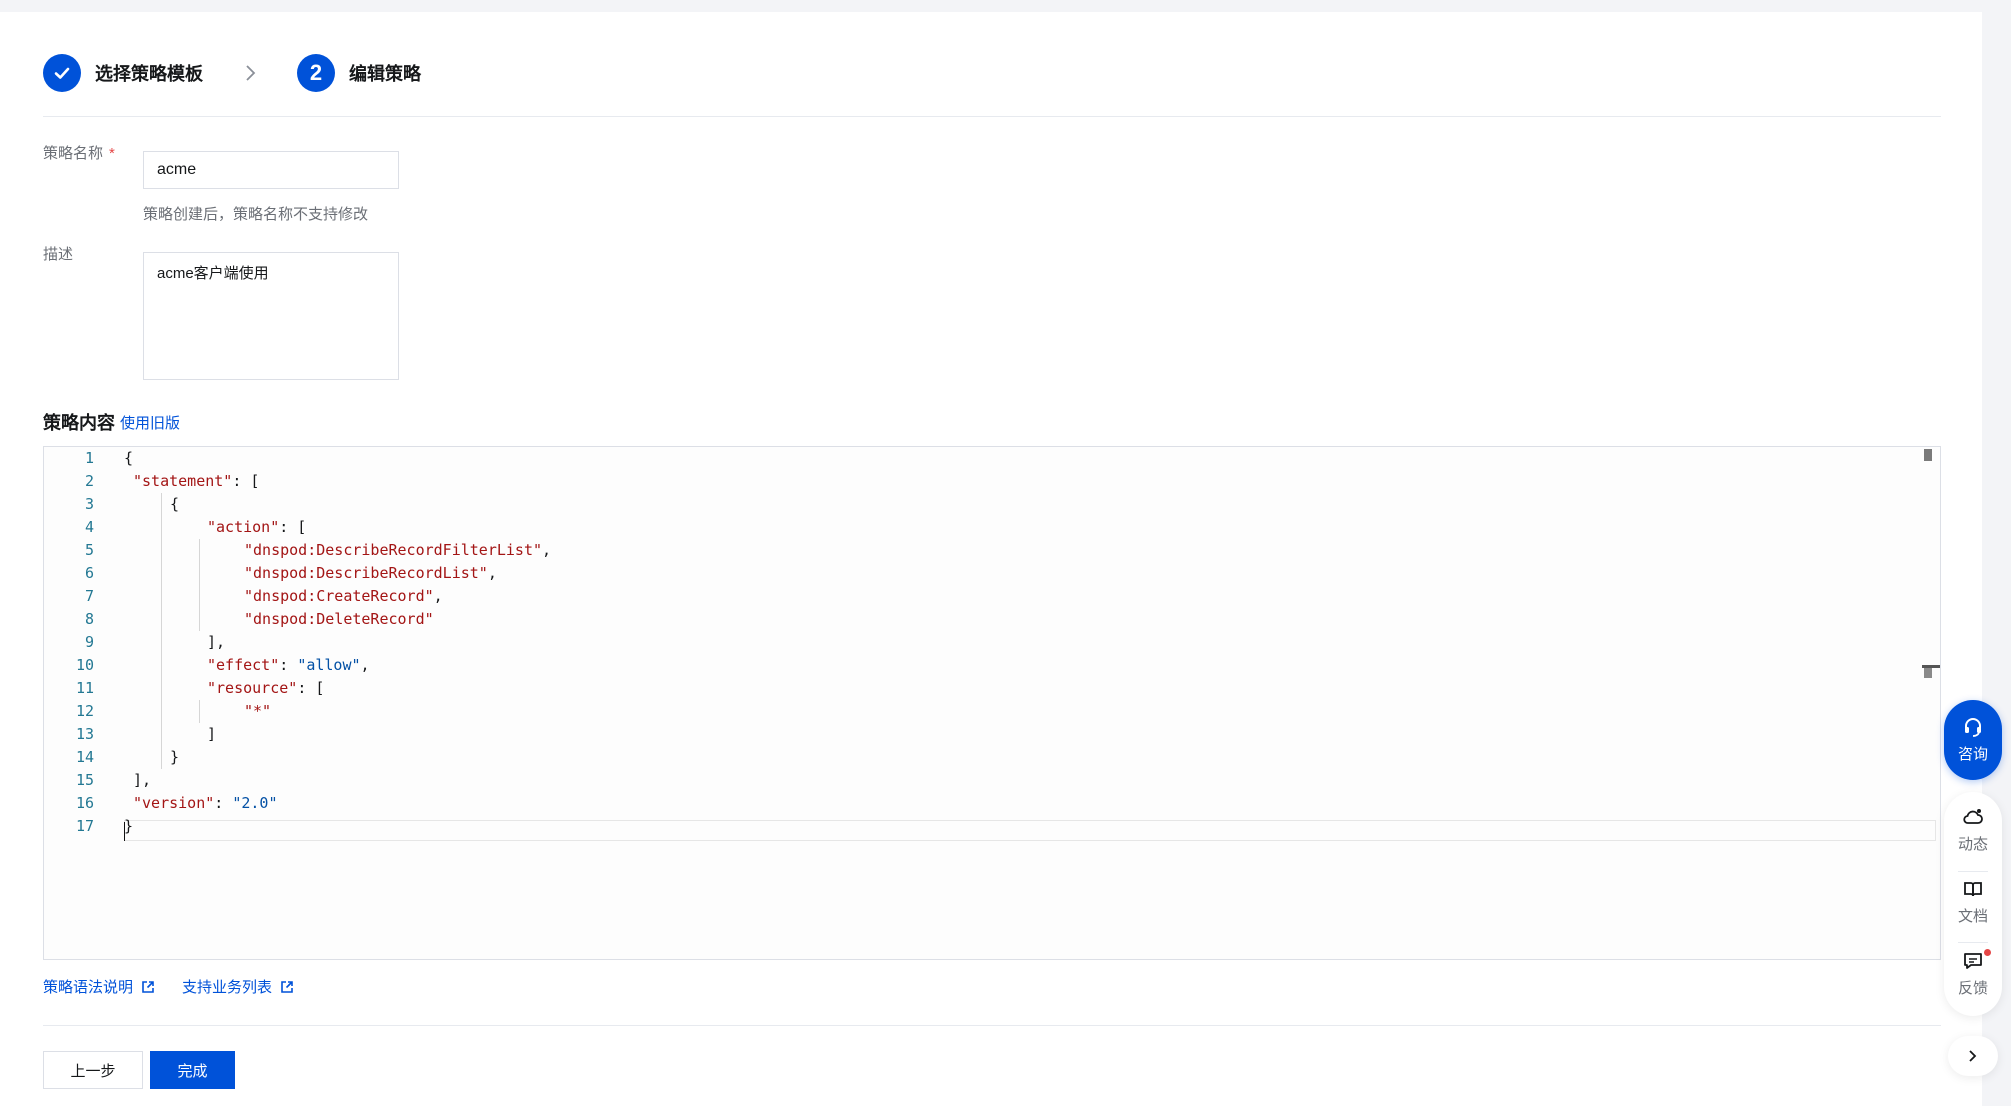 The width and height of the screenshot is (2011, 1106). I want to click on activity-label: 动态, so click(1972, 844).